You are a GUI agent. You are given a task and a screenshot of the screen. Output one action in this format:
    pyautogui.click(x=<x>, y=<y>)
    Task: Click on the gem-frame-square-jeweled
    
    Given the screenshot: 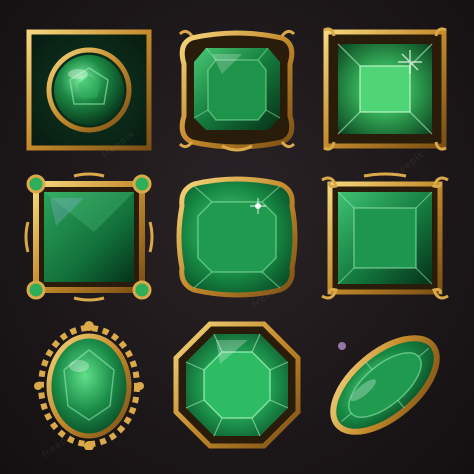 What is the action you would take?
    pyautogui.click(x=89, y=237)
    